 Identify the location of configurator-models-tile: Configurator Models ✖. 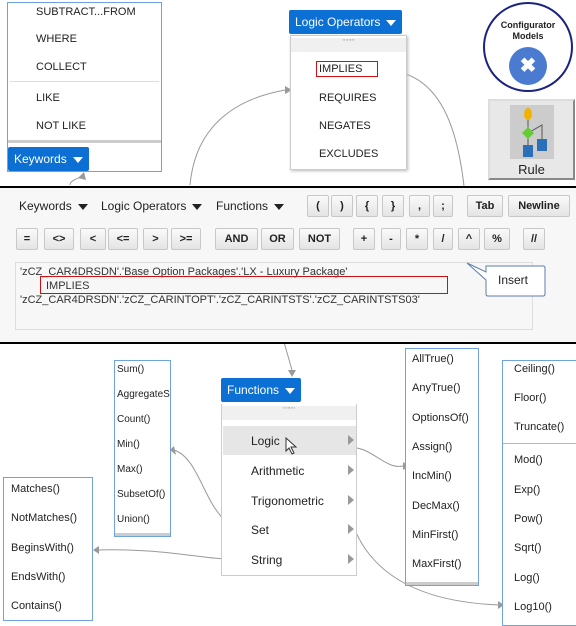
(528, 47).